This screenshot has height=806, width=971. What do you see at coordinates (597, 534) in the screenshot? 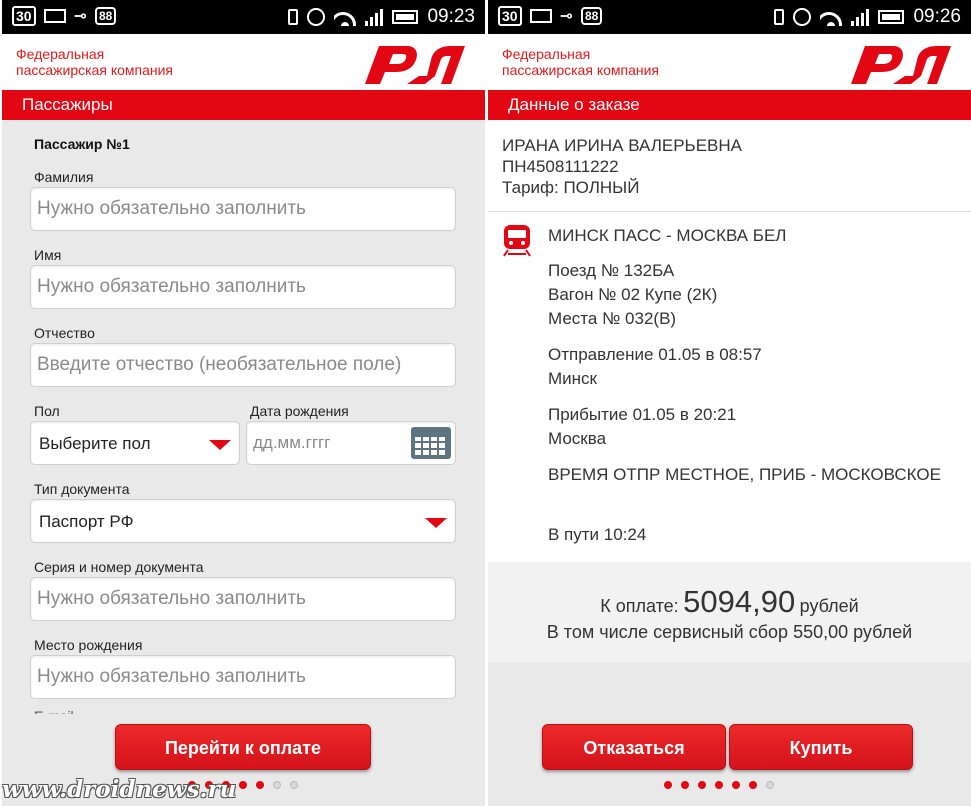
I see `travel-time: В пути 10:24` at bounding box center [597, 534].